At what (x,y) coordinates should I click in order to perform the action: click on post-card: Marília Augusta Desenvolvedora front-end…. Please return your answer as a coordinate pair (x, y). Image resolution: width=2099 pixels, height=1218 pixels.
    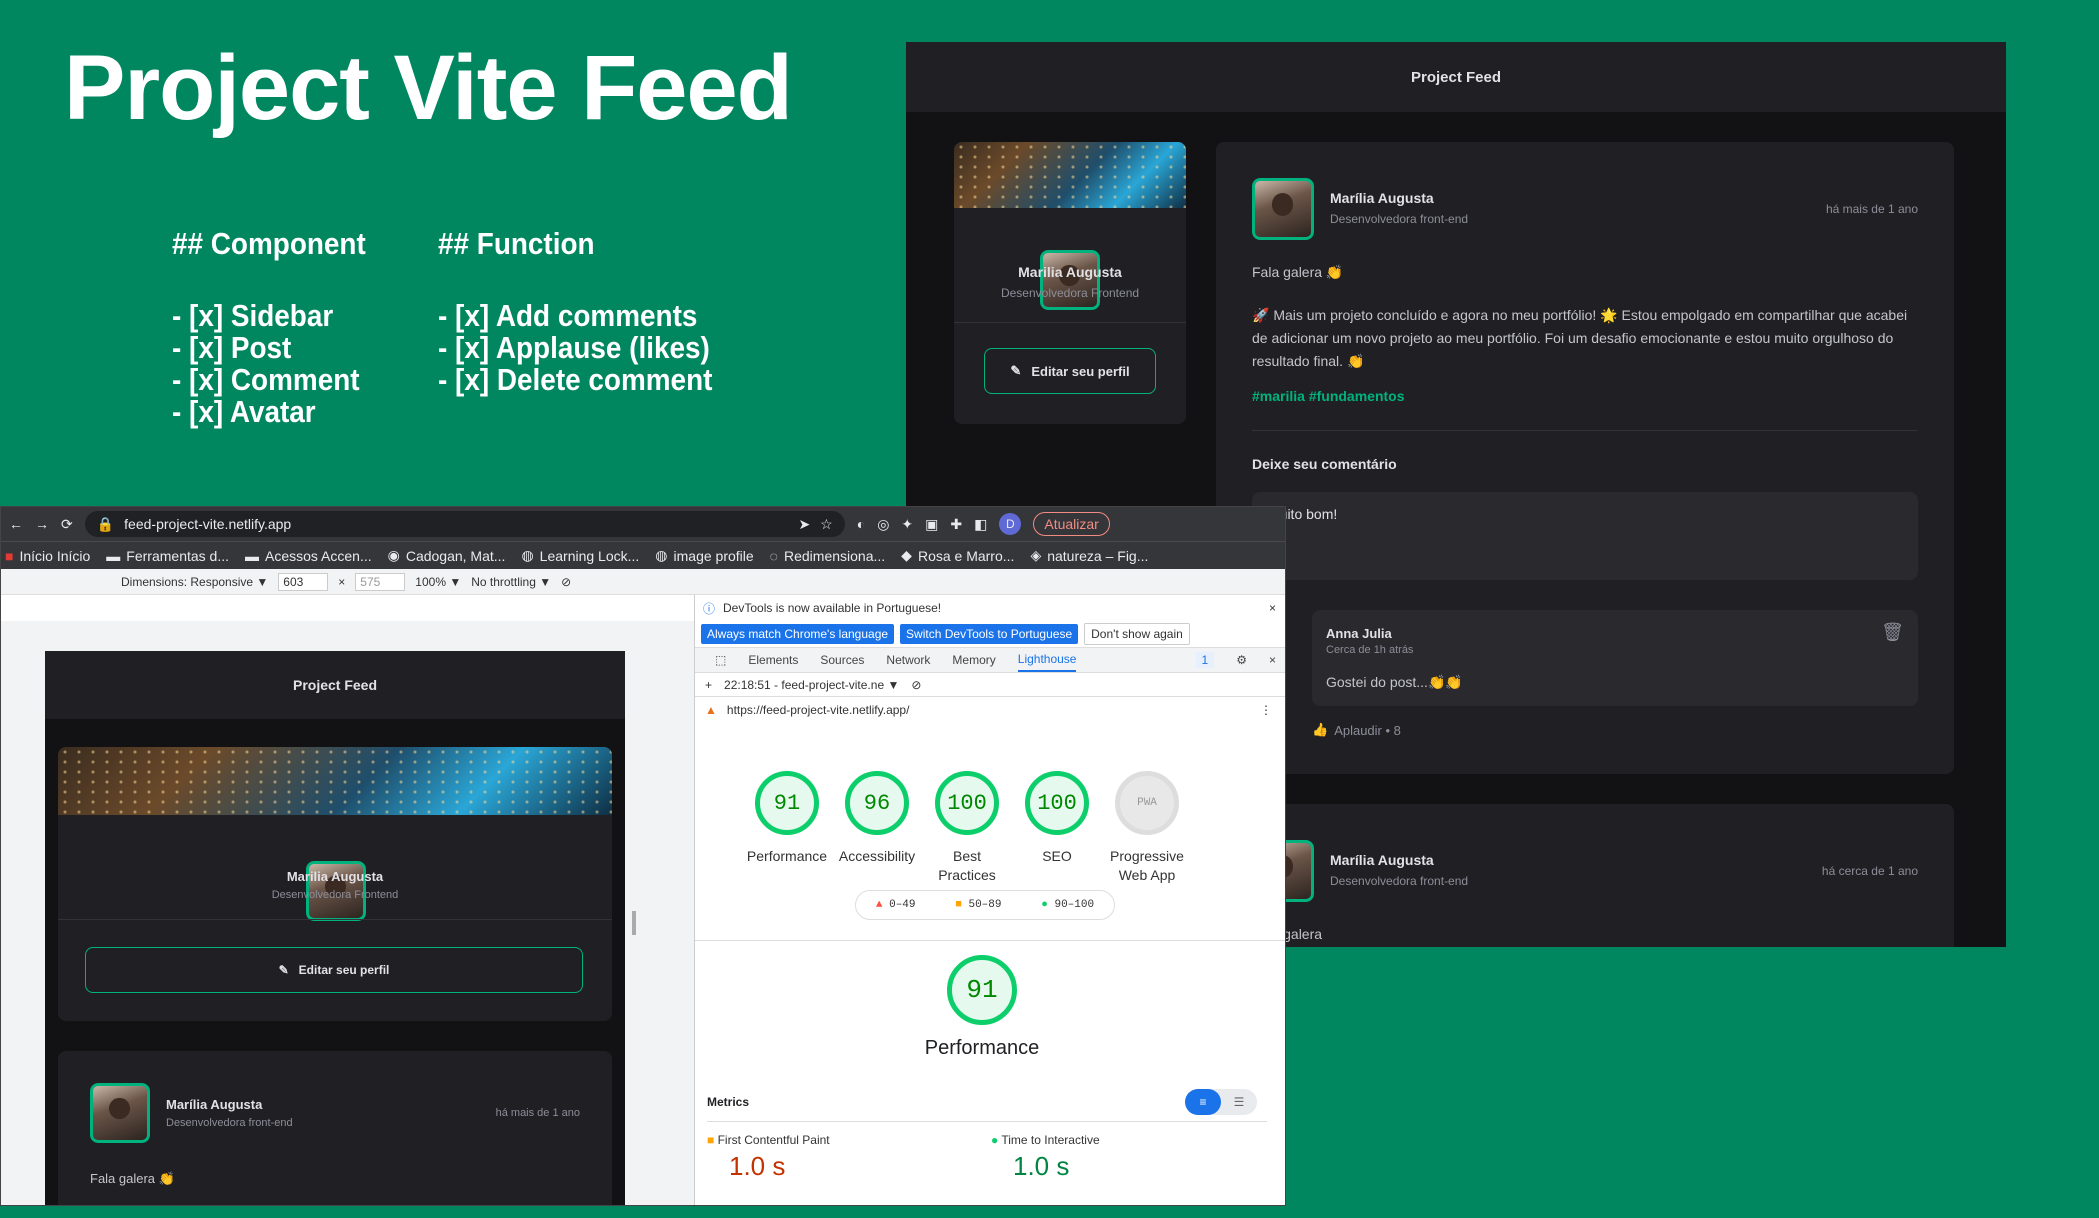
    Looking at the image, I should click on (1585, 875).